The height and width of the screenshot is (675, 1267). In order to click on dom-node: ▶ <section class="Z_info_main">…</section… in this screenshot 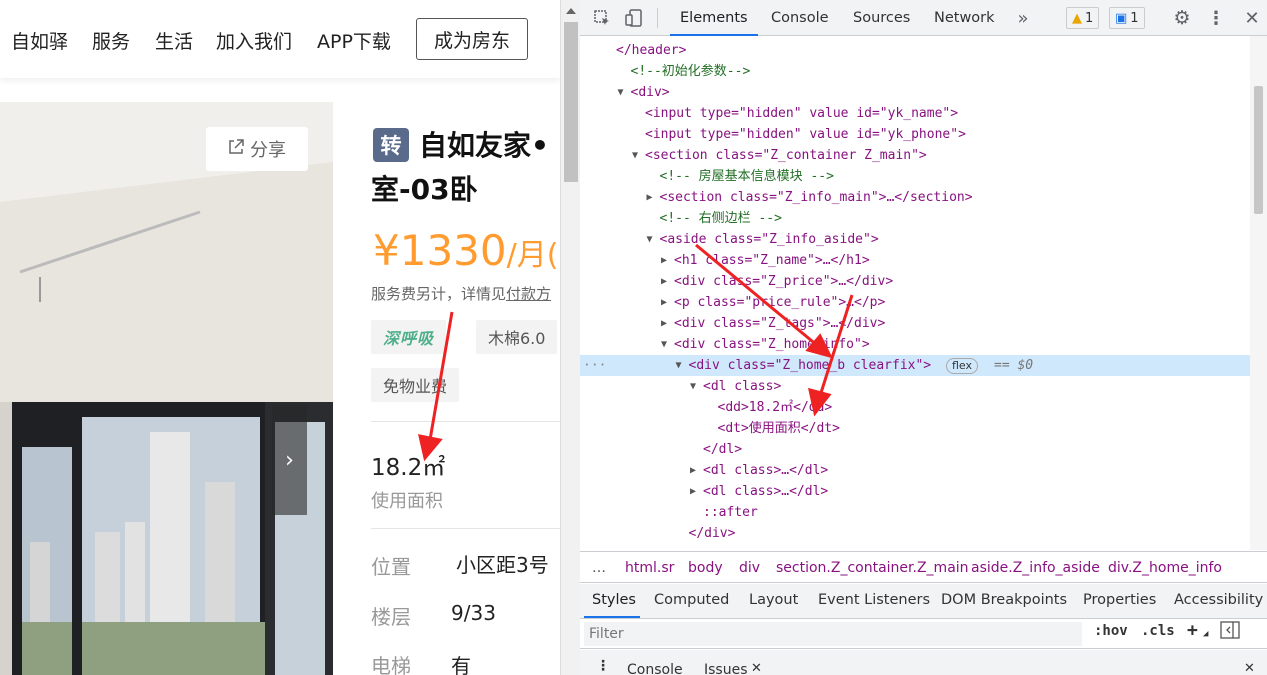, I will do `click(915, 197)`.